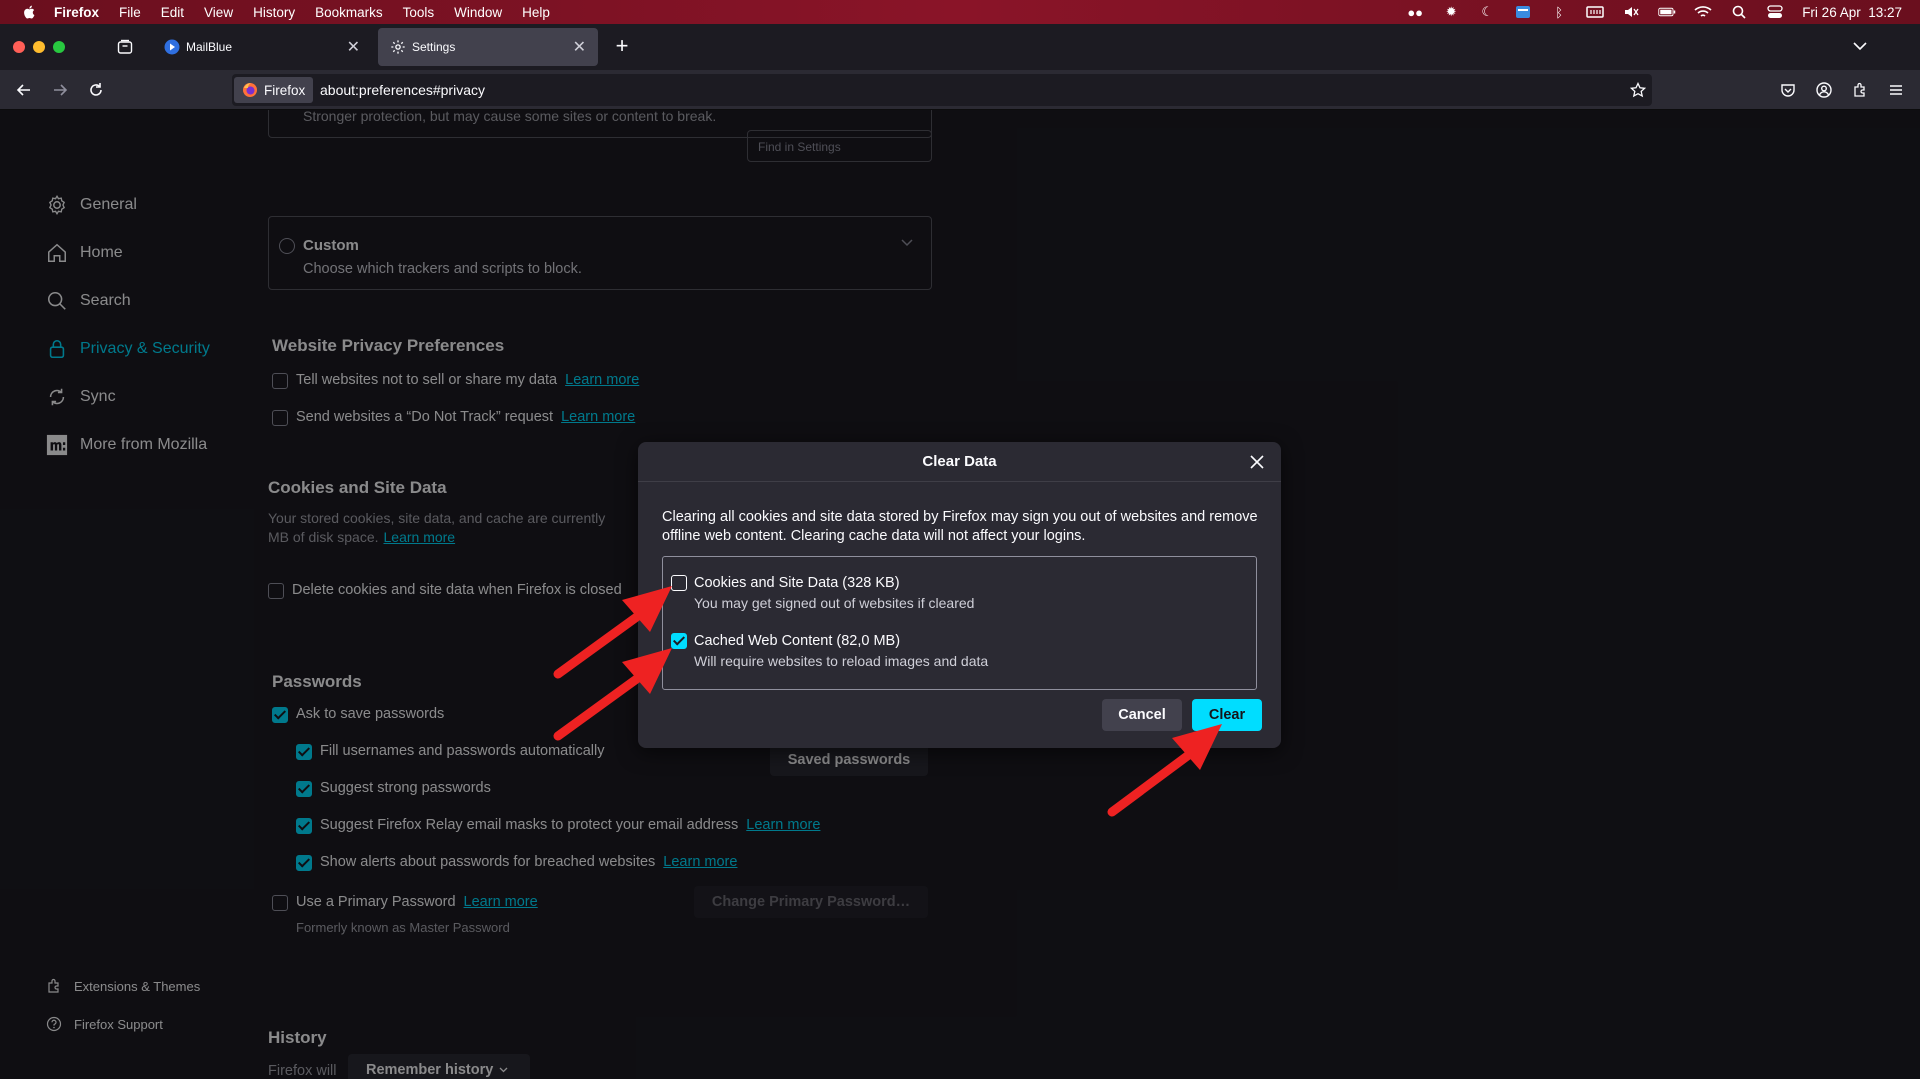  What do you see at coordinates (172, 47) in the screenshot?
I see `mailblue-favicon-icon` at bounding box center [172, 47].